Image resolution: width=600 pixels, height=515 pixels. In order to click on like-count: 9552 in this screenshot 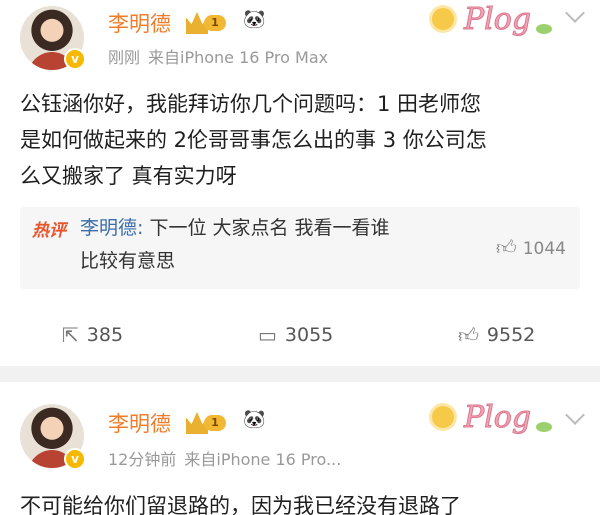, I will do `click(511, 335)`.